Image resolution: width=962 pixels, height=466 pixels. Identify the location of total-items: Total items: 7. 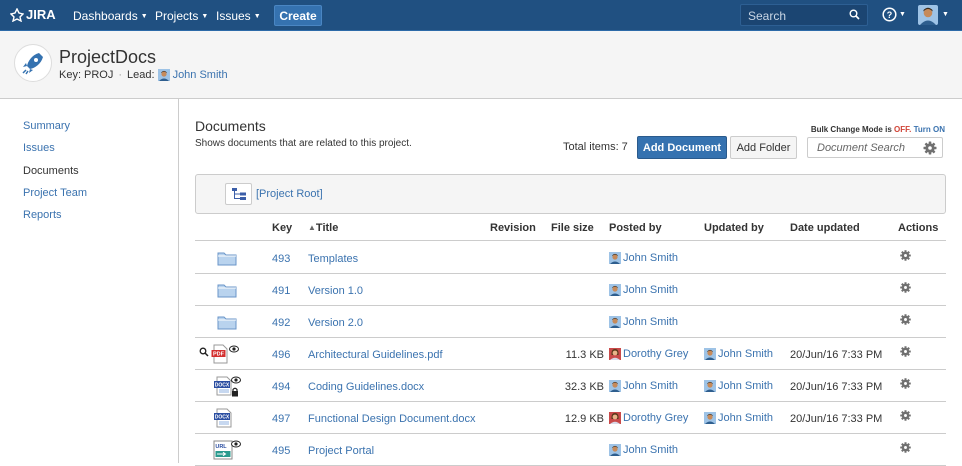
(595, 147).